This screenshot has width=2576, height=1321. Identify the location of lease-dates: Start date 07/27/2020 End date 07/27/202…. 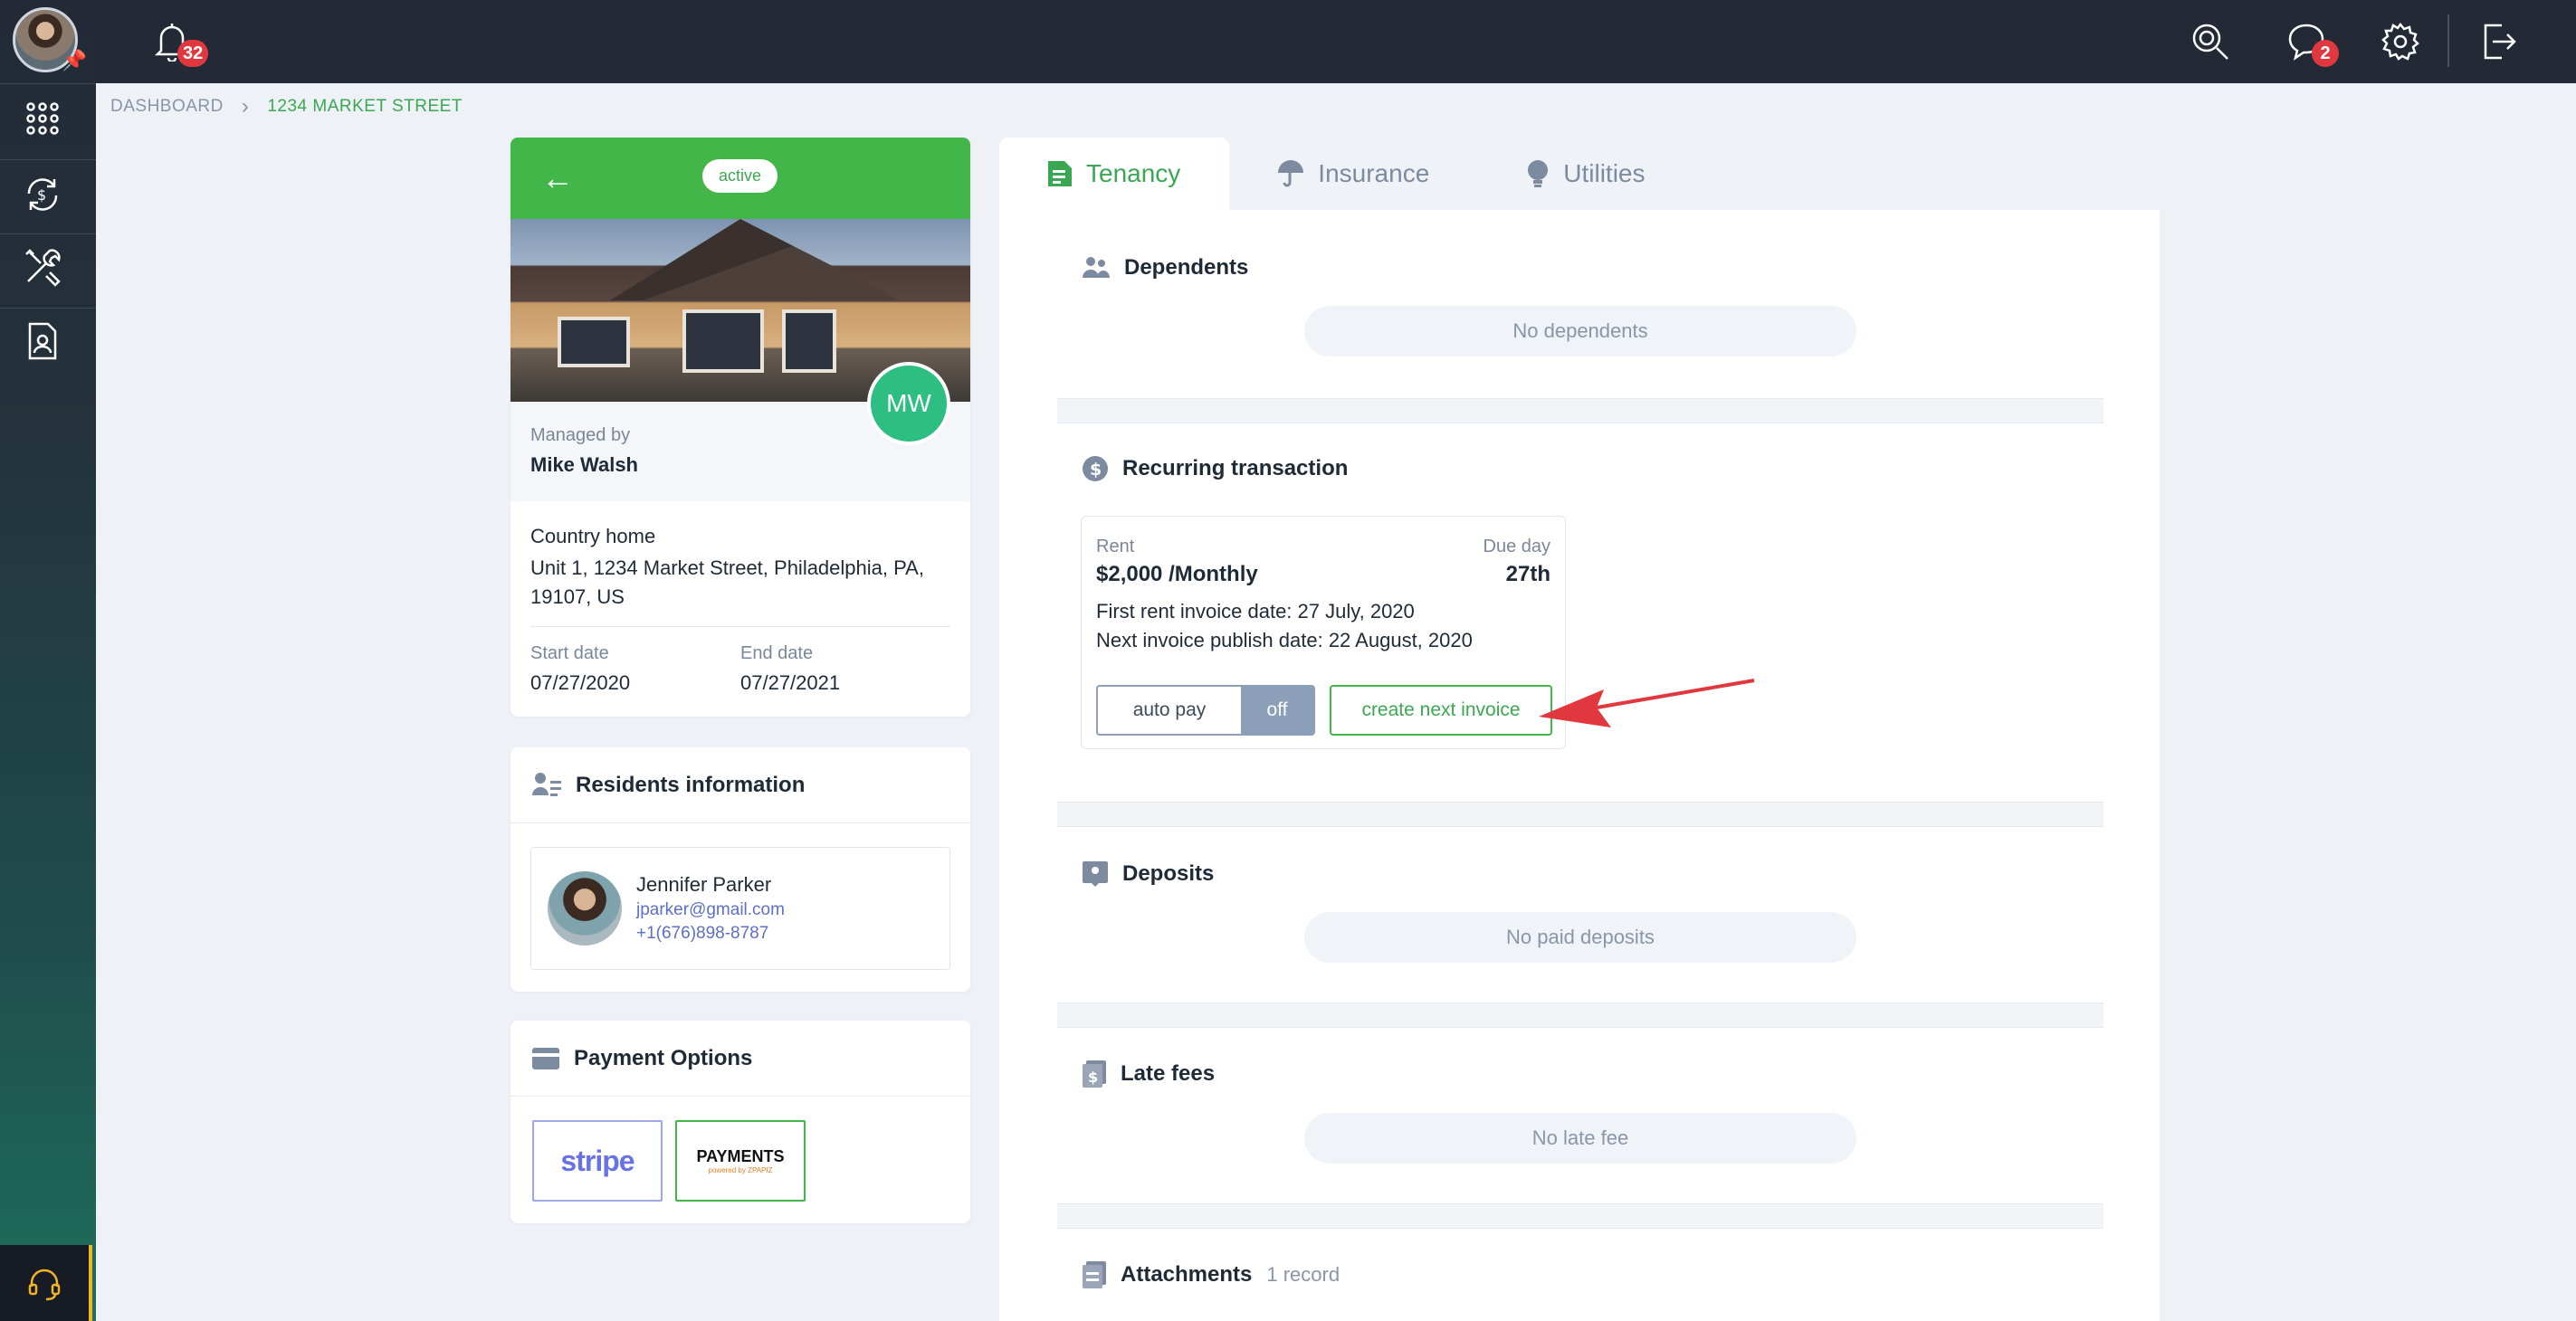
(740, 669).